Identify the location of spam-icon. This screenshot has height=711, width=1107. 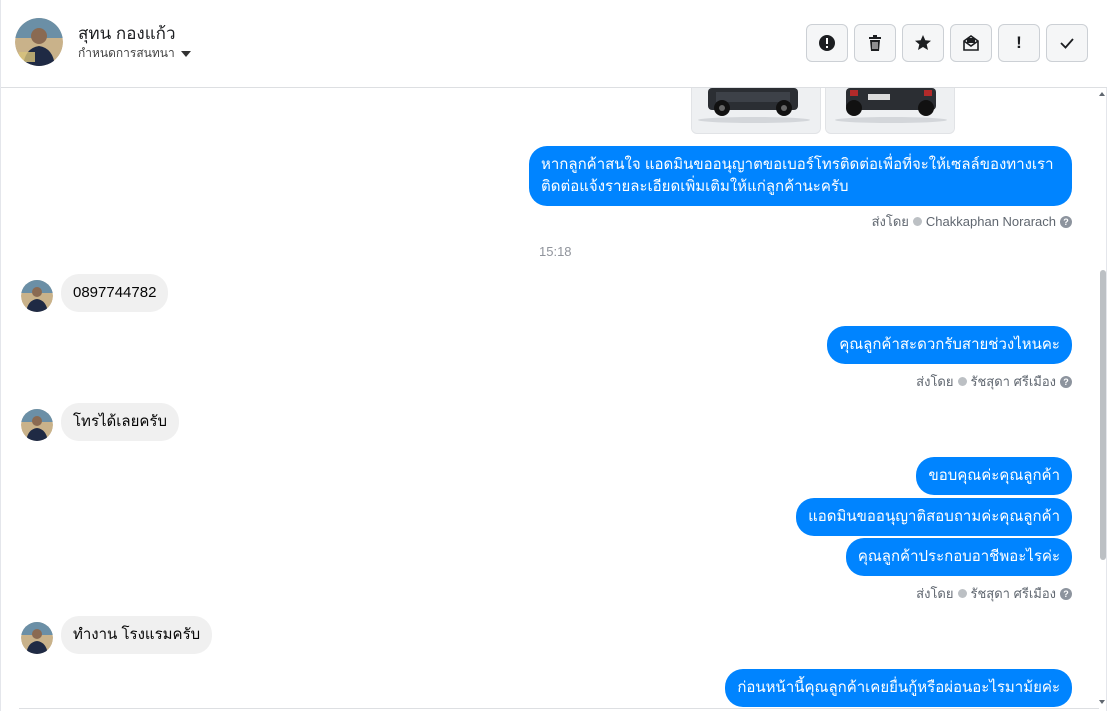
(827, 43).